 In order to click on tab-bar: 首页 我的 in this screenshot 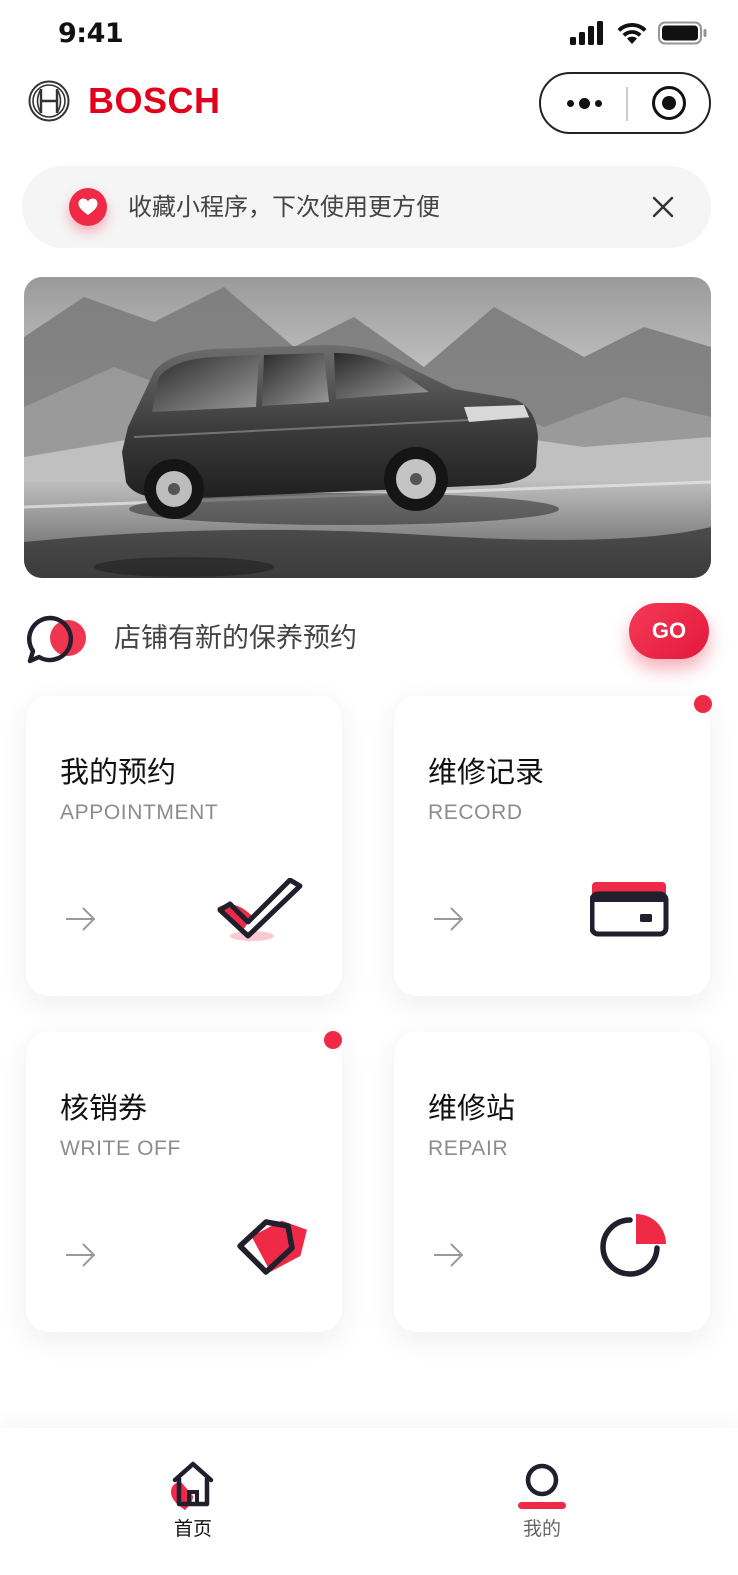, I will do `click(369, 1501)`.